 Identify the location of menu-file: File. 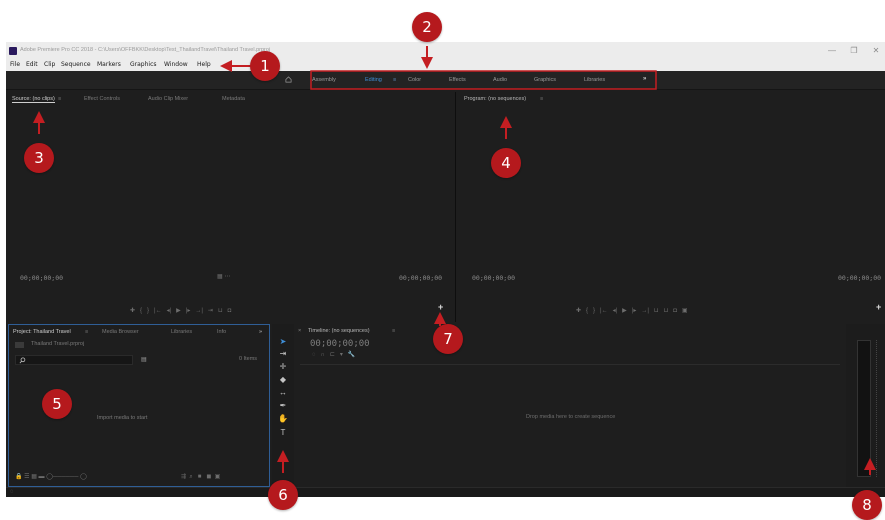
(15, 64).